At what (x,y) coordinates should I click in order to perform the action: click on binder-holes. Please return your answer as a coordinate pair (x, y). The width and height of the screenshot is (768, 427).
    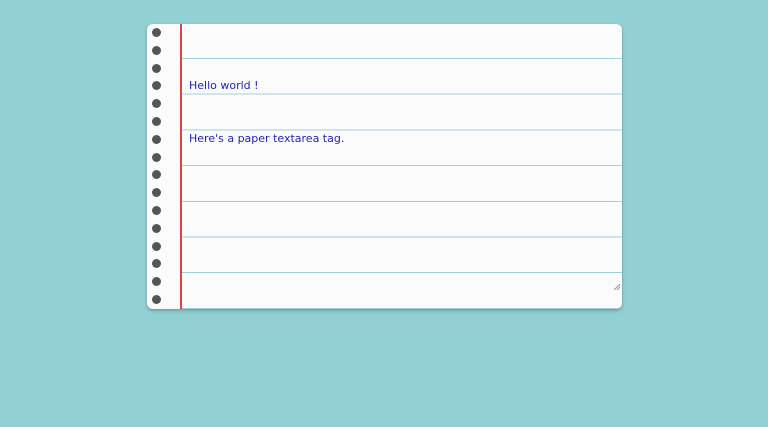
    Looking at the image, I should click on (157, 168).